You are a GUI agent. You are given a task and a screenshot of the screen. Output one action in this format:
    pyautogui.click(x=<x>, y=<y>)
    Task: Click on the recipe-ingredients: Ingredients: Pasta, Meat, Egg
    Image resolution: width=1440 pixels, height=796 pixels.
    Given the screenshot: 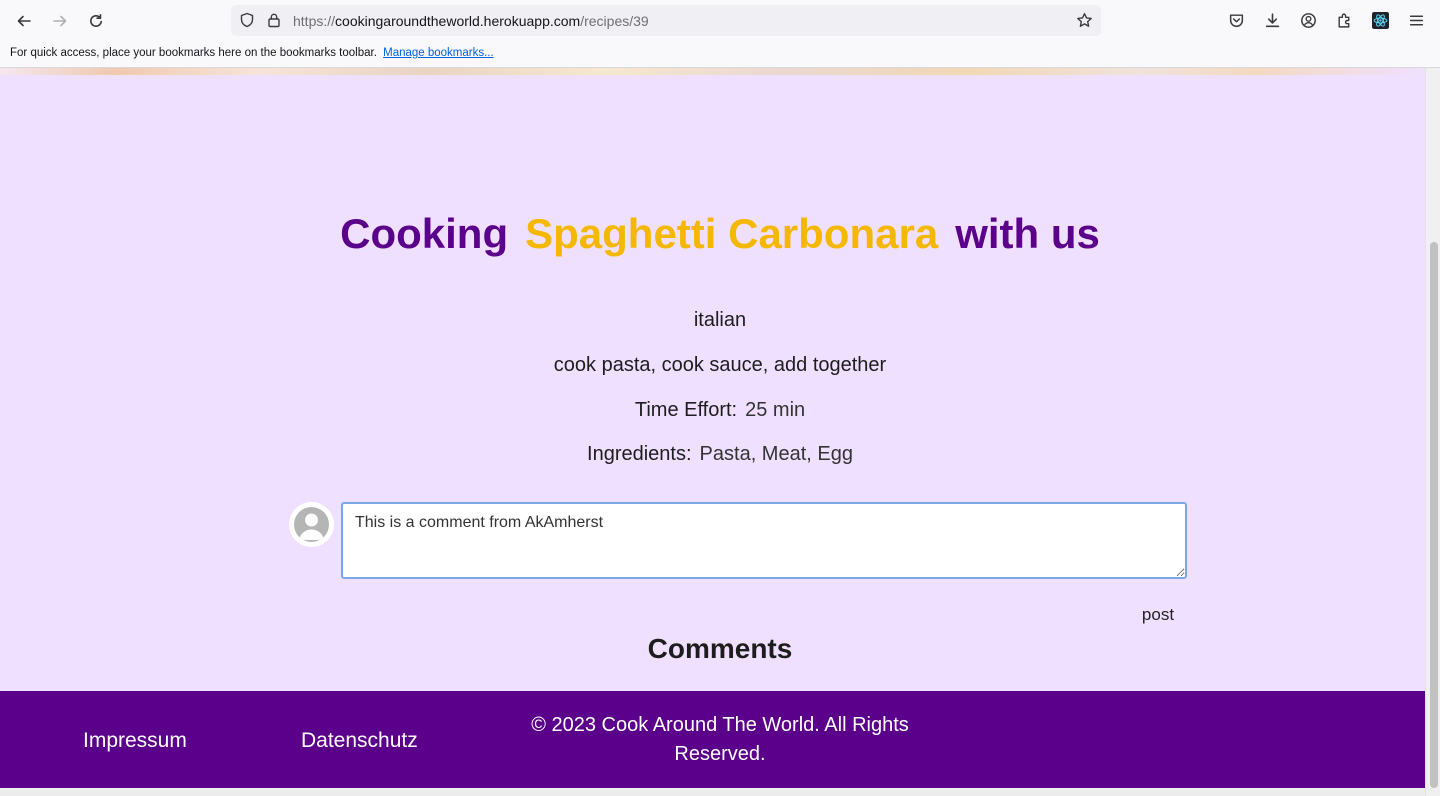 What is the action you would take?
    pyautogui.click(x=720, y=454)
    